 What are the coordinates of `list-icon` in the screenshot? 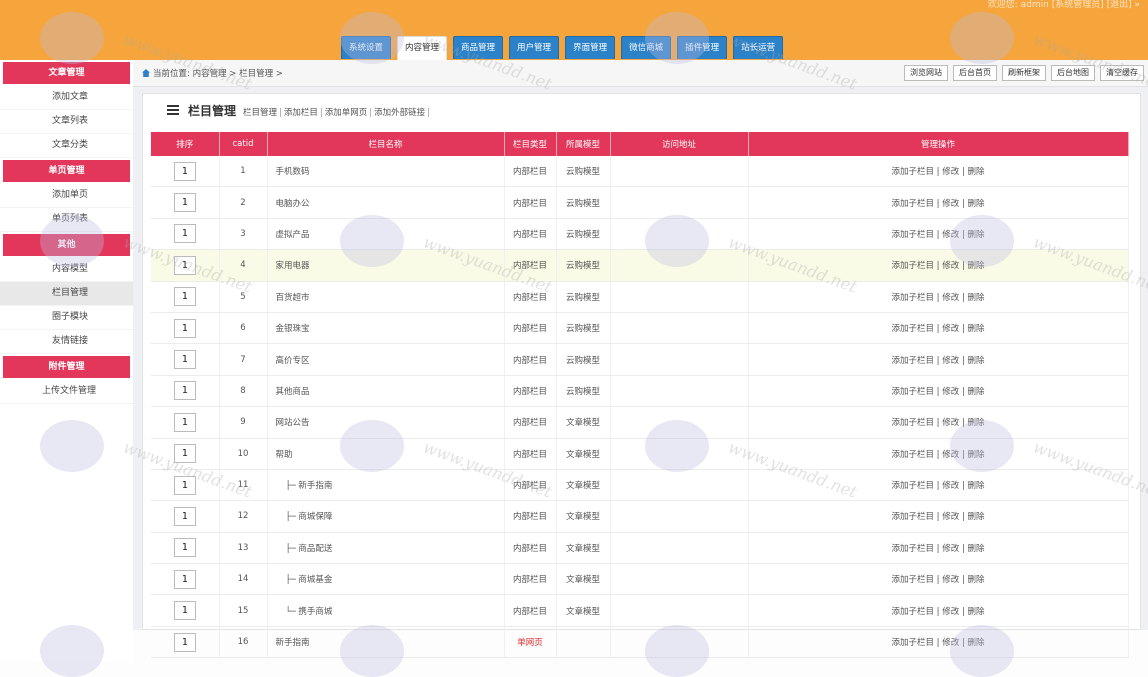 It's located at (173, 110).